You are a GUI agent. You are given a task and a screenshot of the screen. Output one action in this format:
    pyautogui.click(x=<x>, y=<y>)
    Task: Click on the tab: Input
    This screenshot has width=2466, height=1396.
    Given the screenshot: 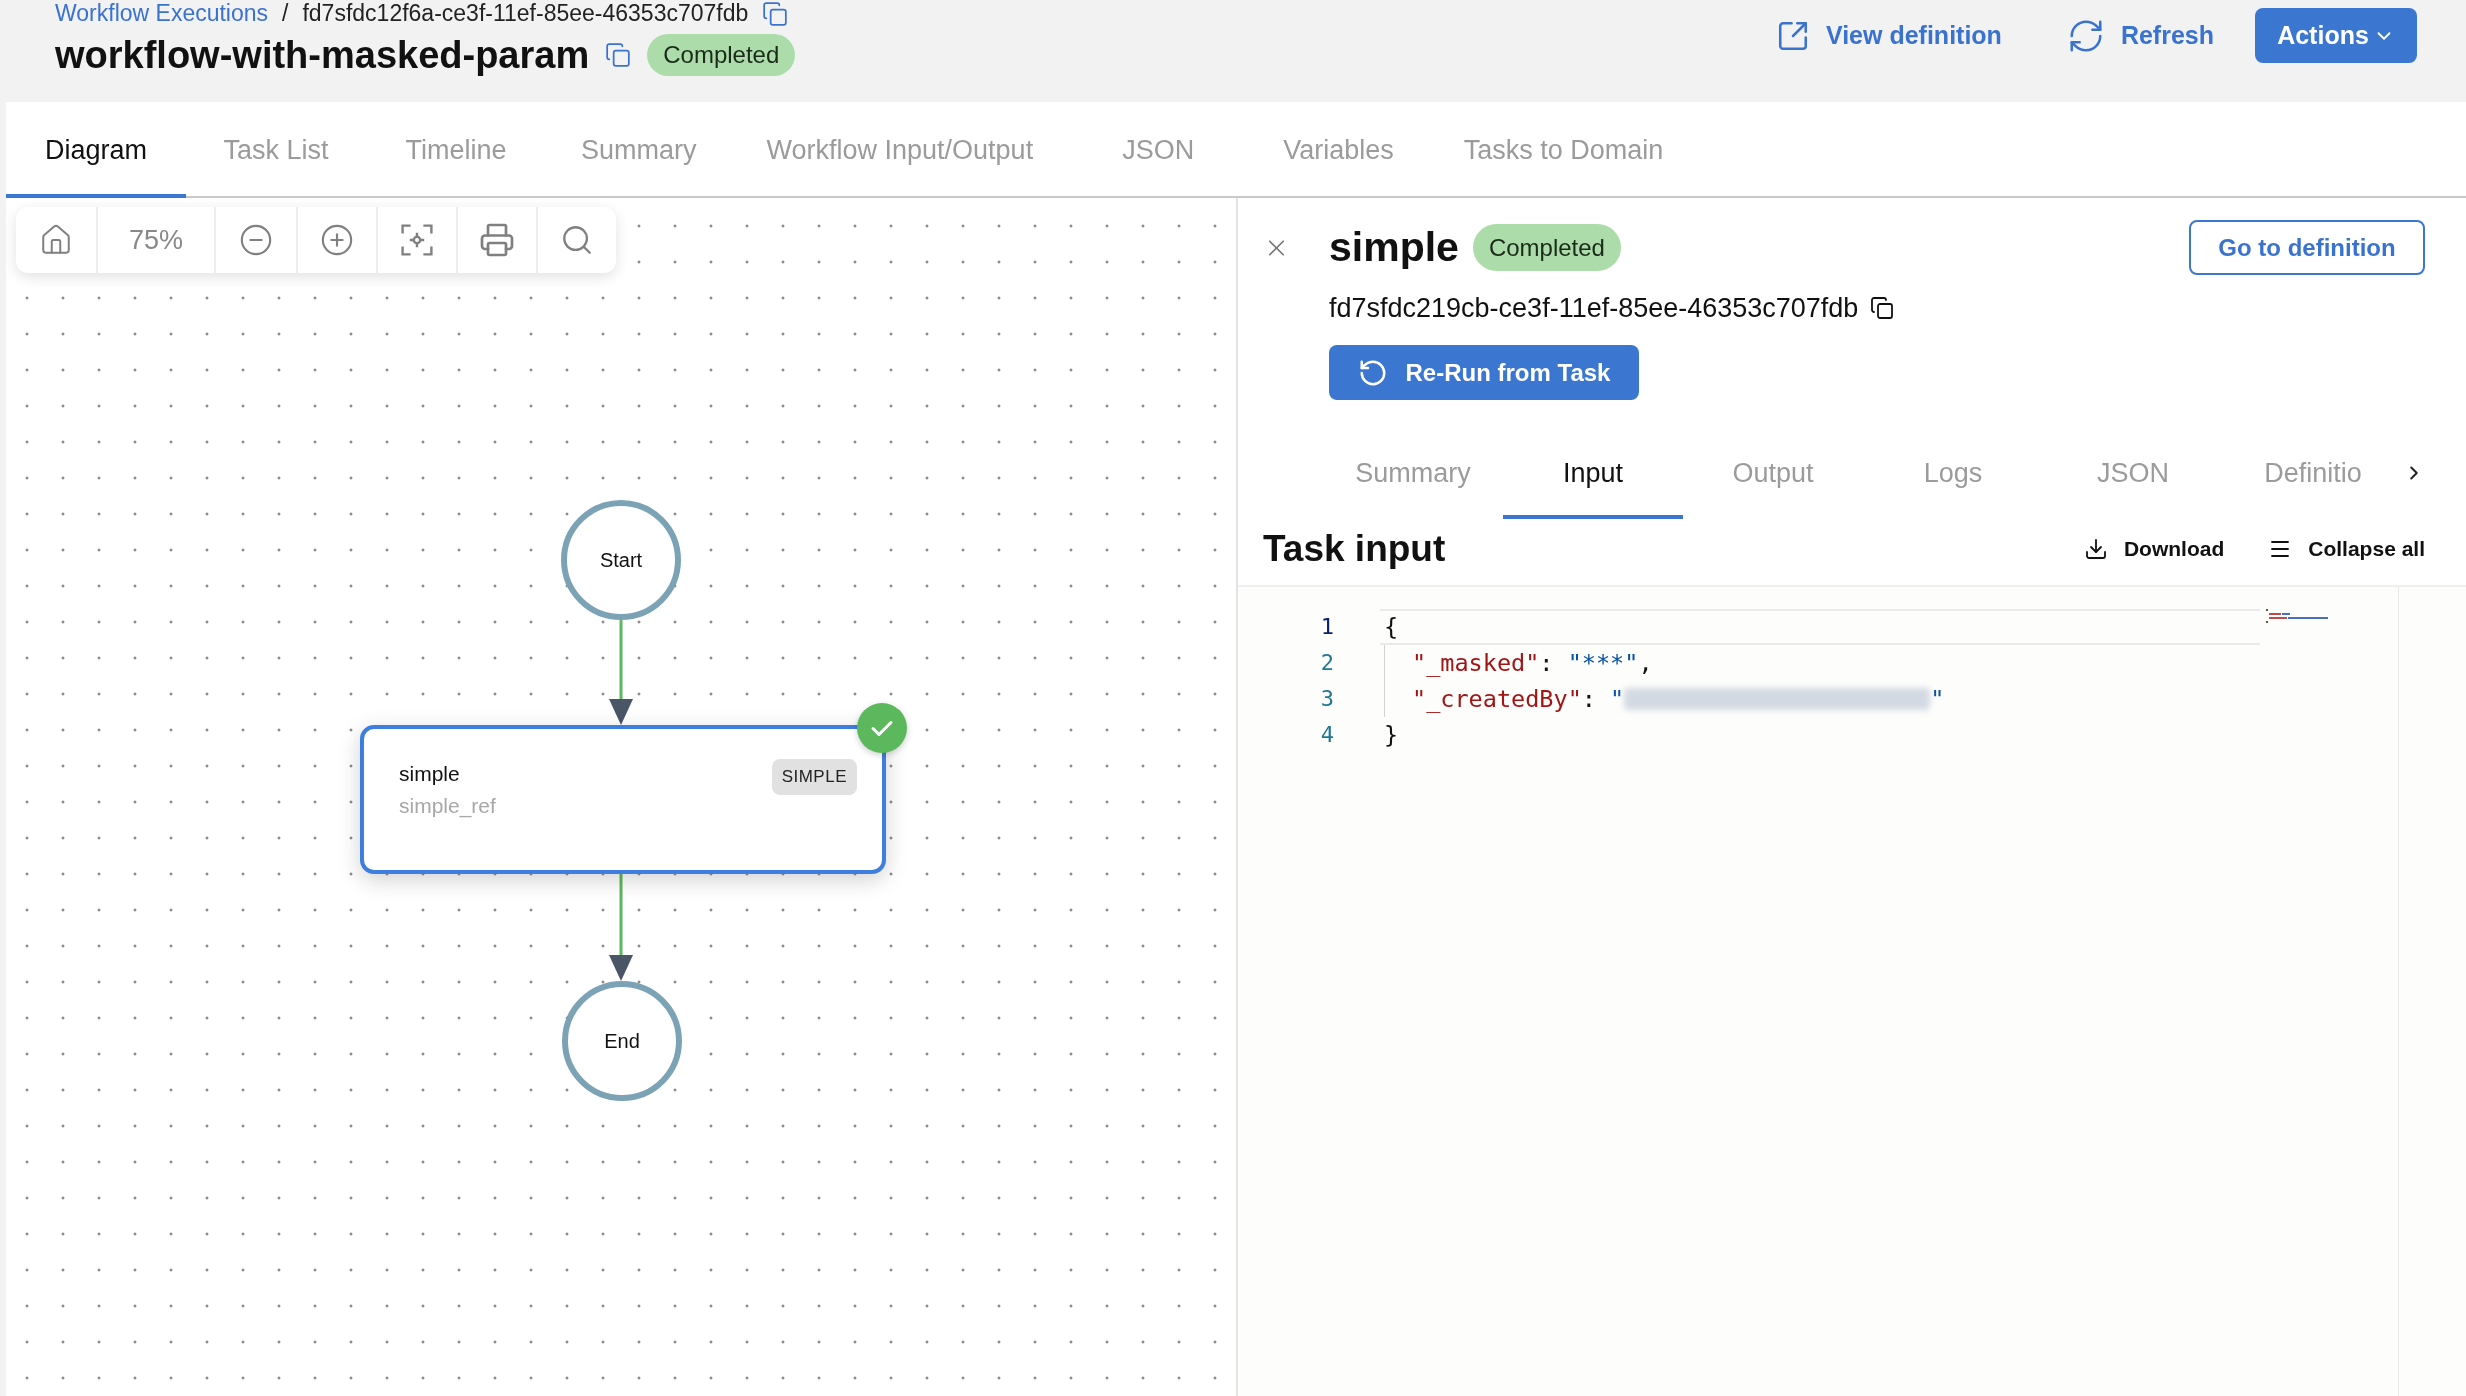 What is the action you would take?
    pyautogui.click(x=1593, y=473)
    